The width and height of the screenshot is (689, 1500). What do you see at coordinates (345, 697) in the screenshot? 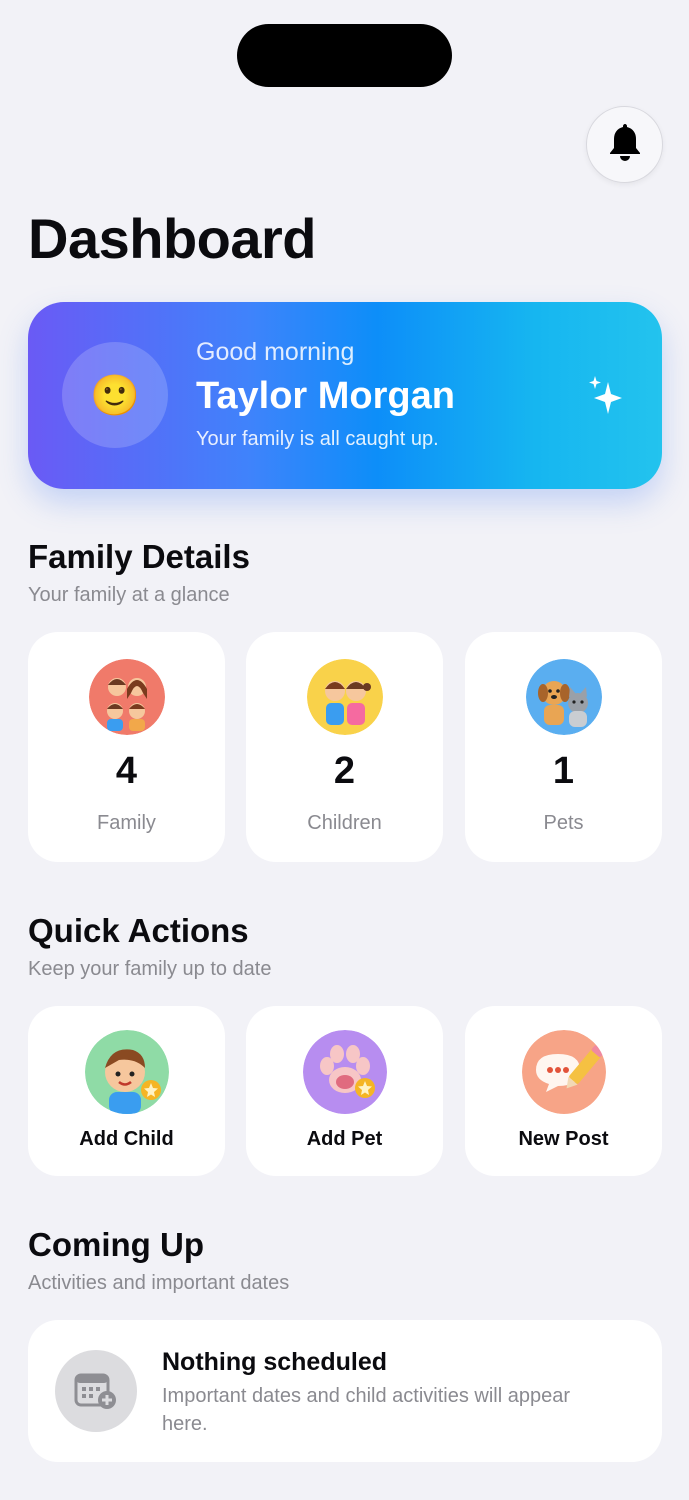
I see `children-icon` at bounding box center [345, 697].